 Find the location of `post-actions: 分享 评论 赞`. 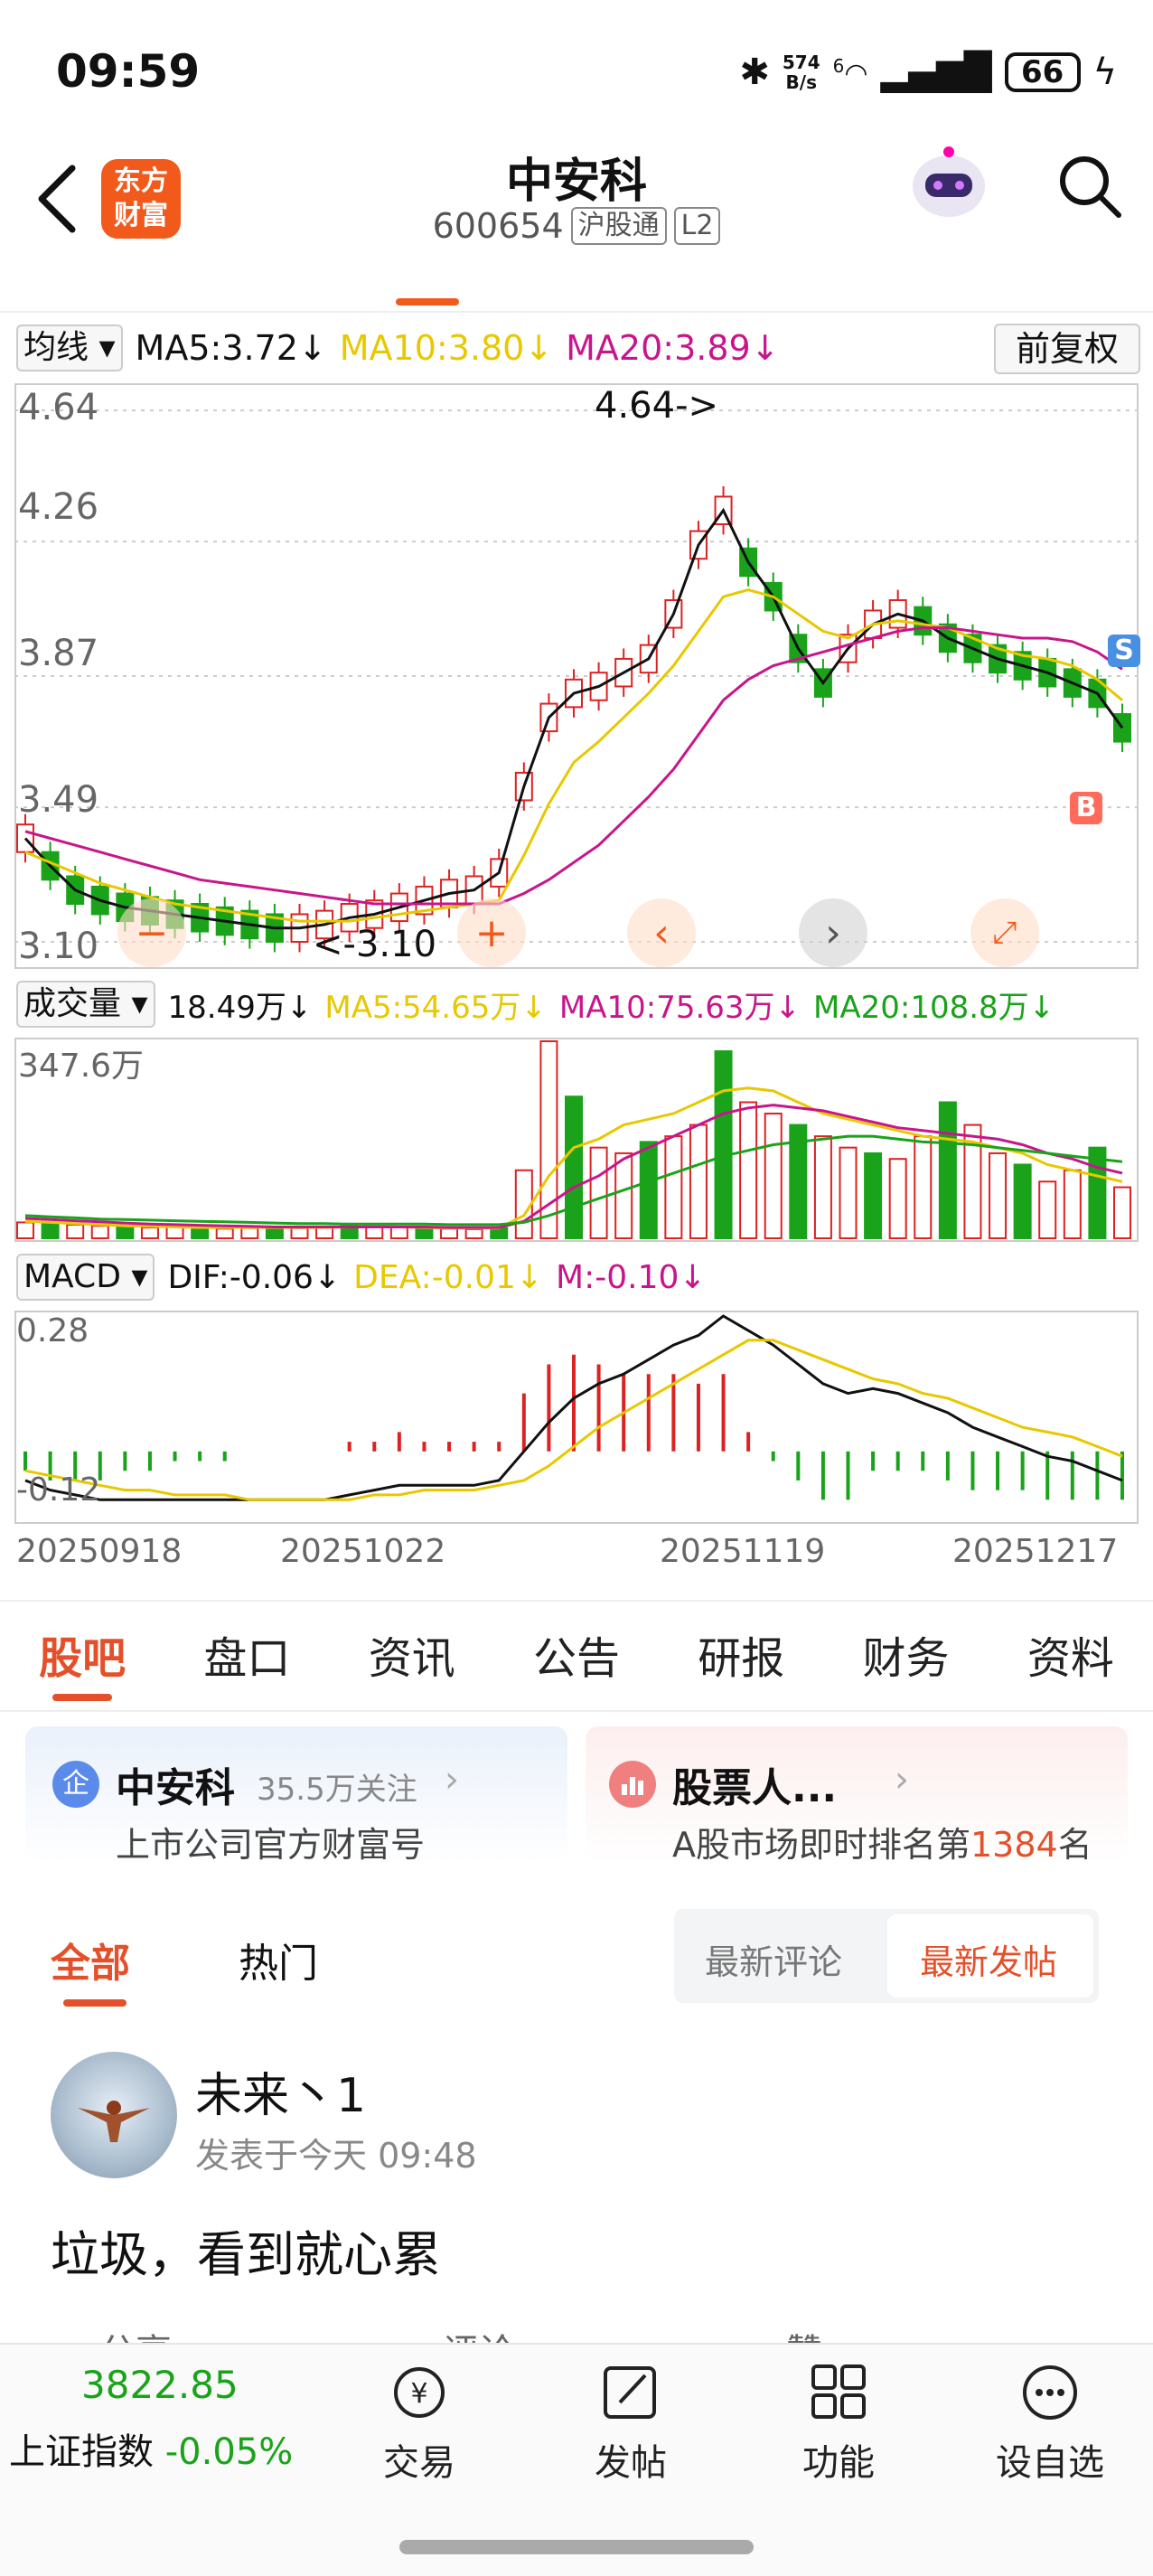

post-actions: 分享 评论 赞 is located at coordinates (460, 2333).